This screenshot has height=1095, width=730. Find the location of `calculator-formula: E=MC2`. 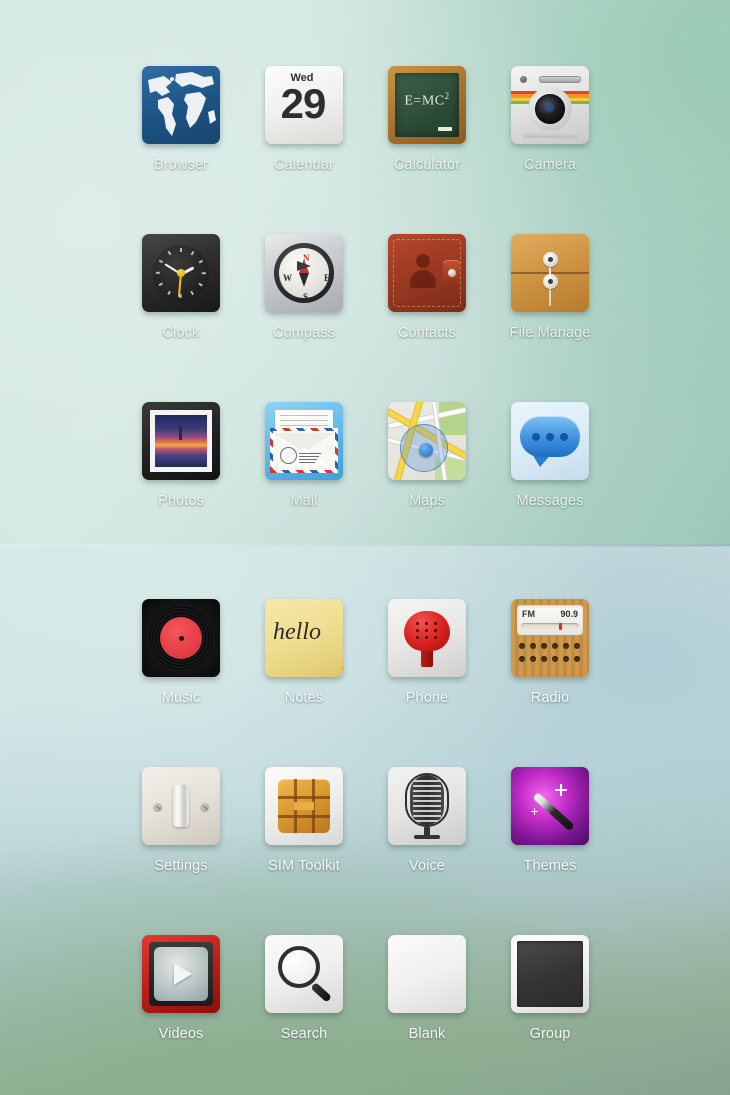

calculator-formula: E=MC2 is located at coordinates (427, 100).